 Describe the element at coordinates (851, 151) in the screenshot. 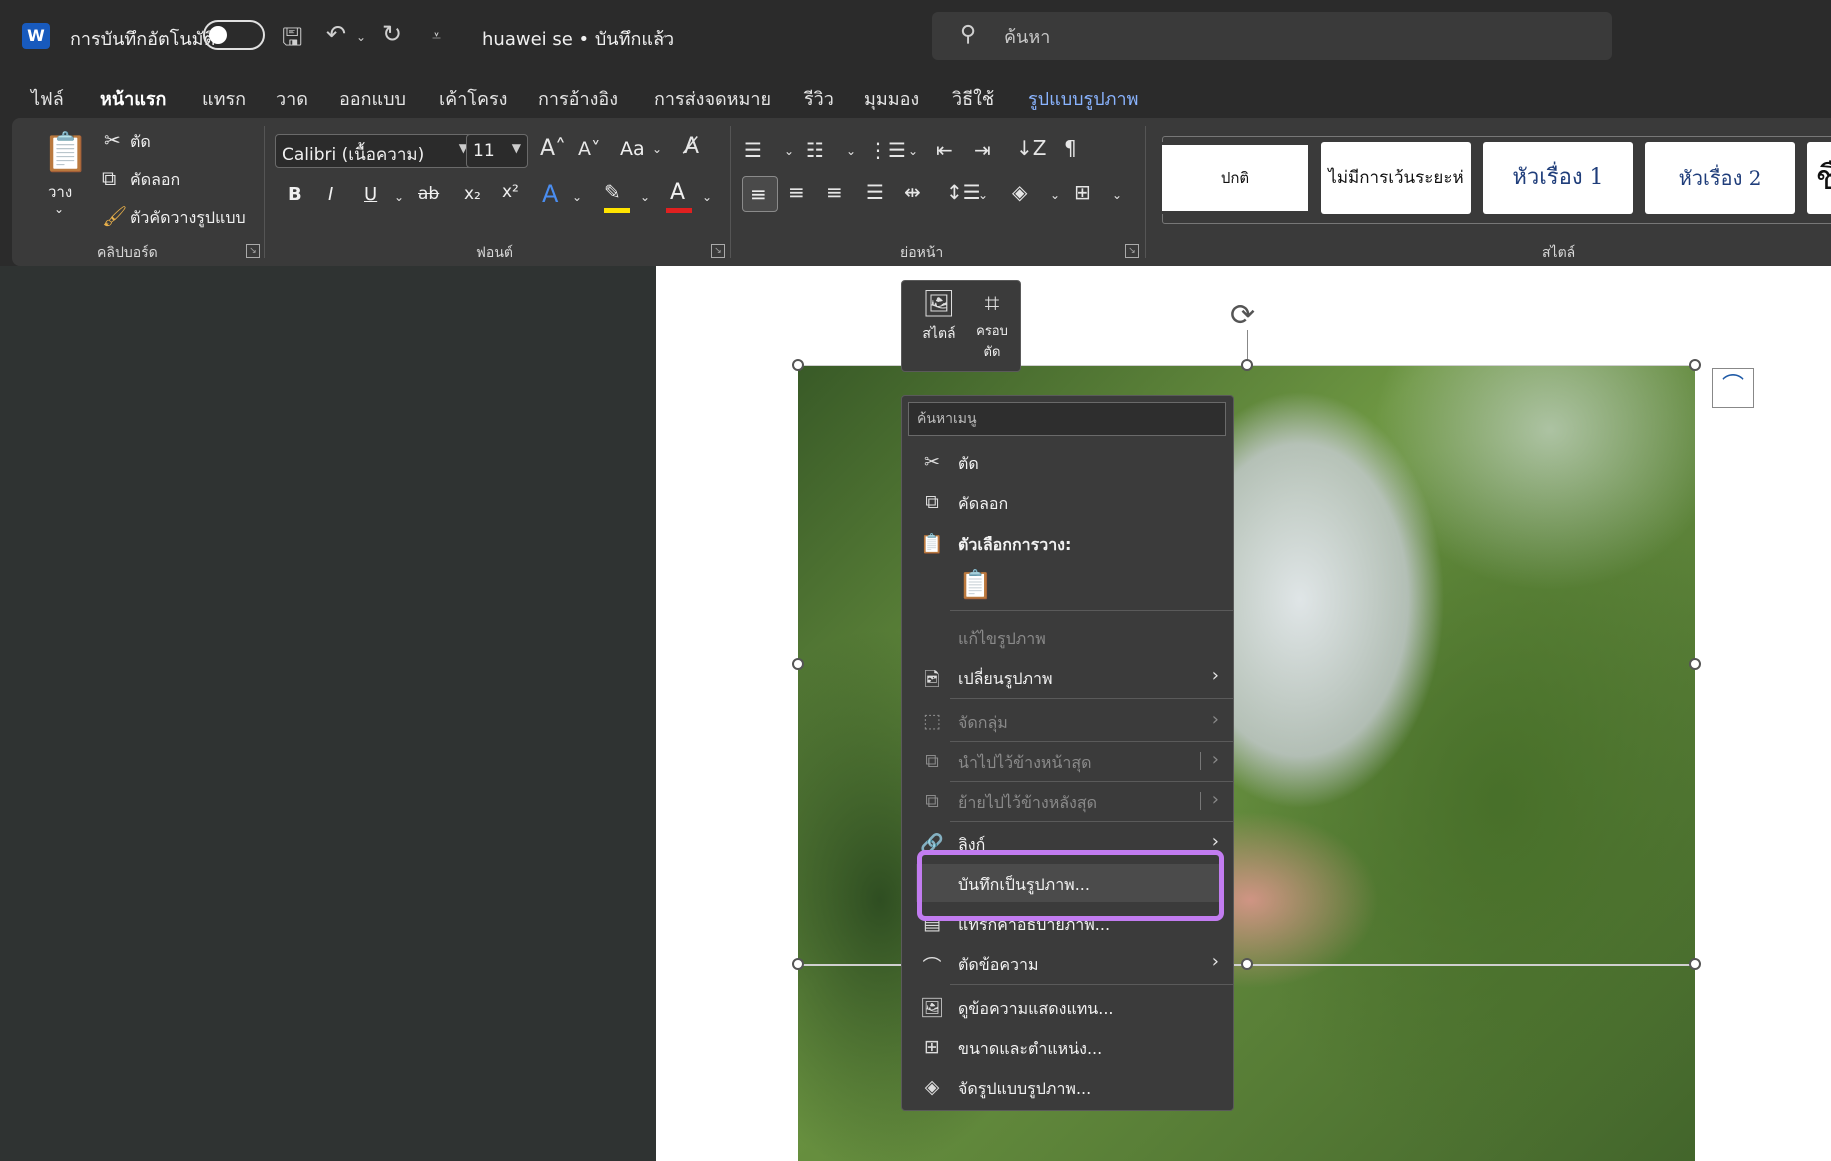

I see `numbering-chevron-icon: ⌄` at that location.